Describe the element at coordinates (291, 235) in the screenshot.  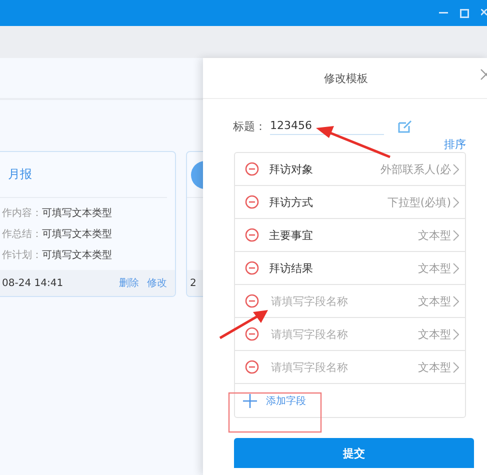
I see `field-name: 主要事宜` at that location.